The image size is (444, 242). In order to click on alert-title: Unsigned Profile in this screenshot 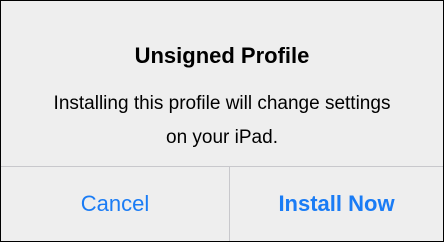, I will do `click(222, 55)`.